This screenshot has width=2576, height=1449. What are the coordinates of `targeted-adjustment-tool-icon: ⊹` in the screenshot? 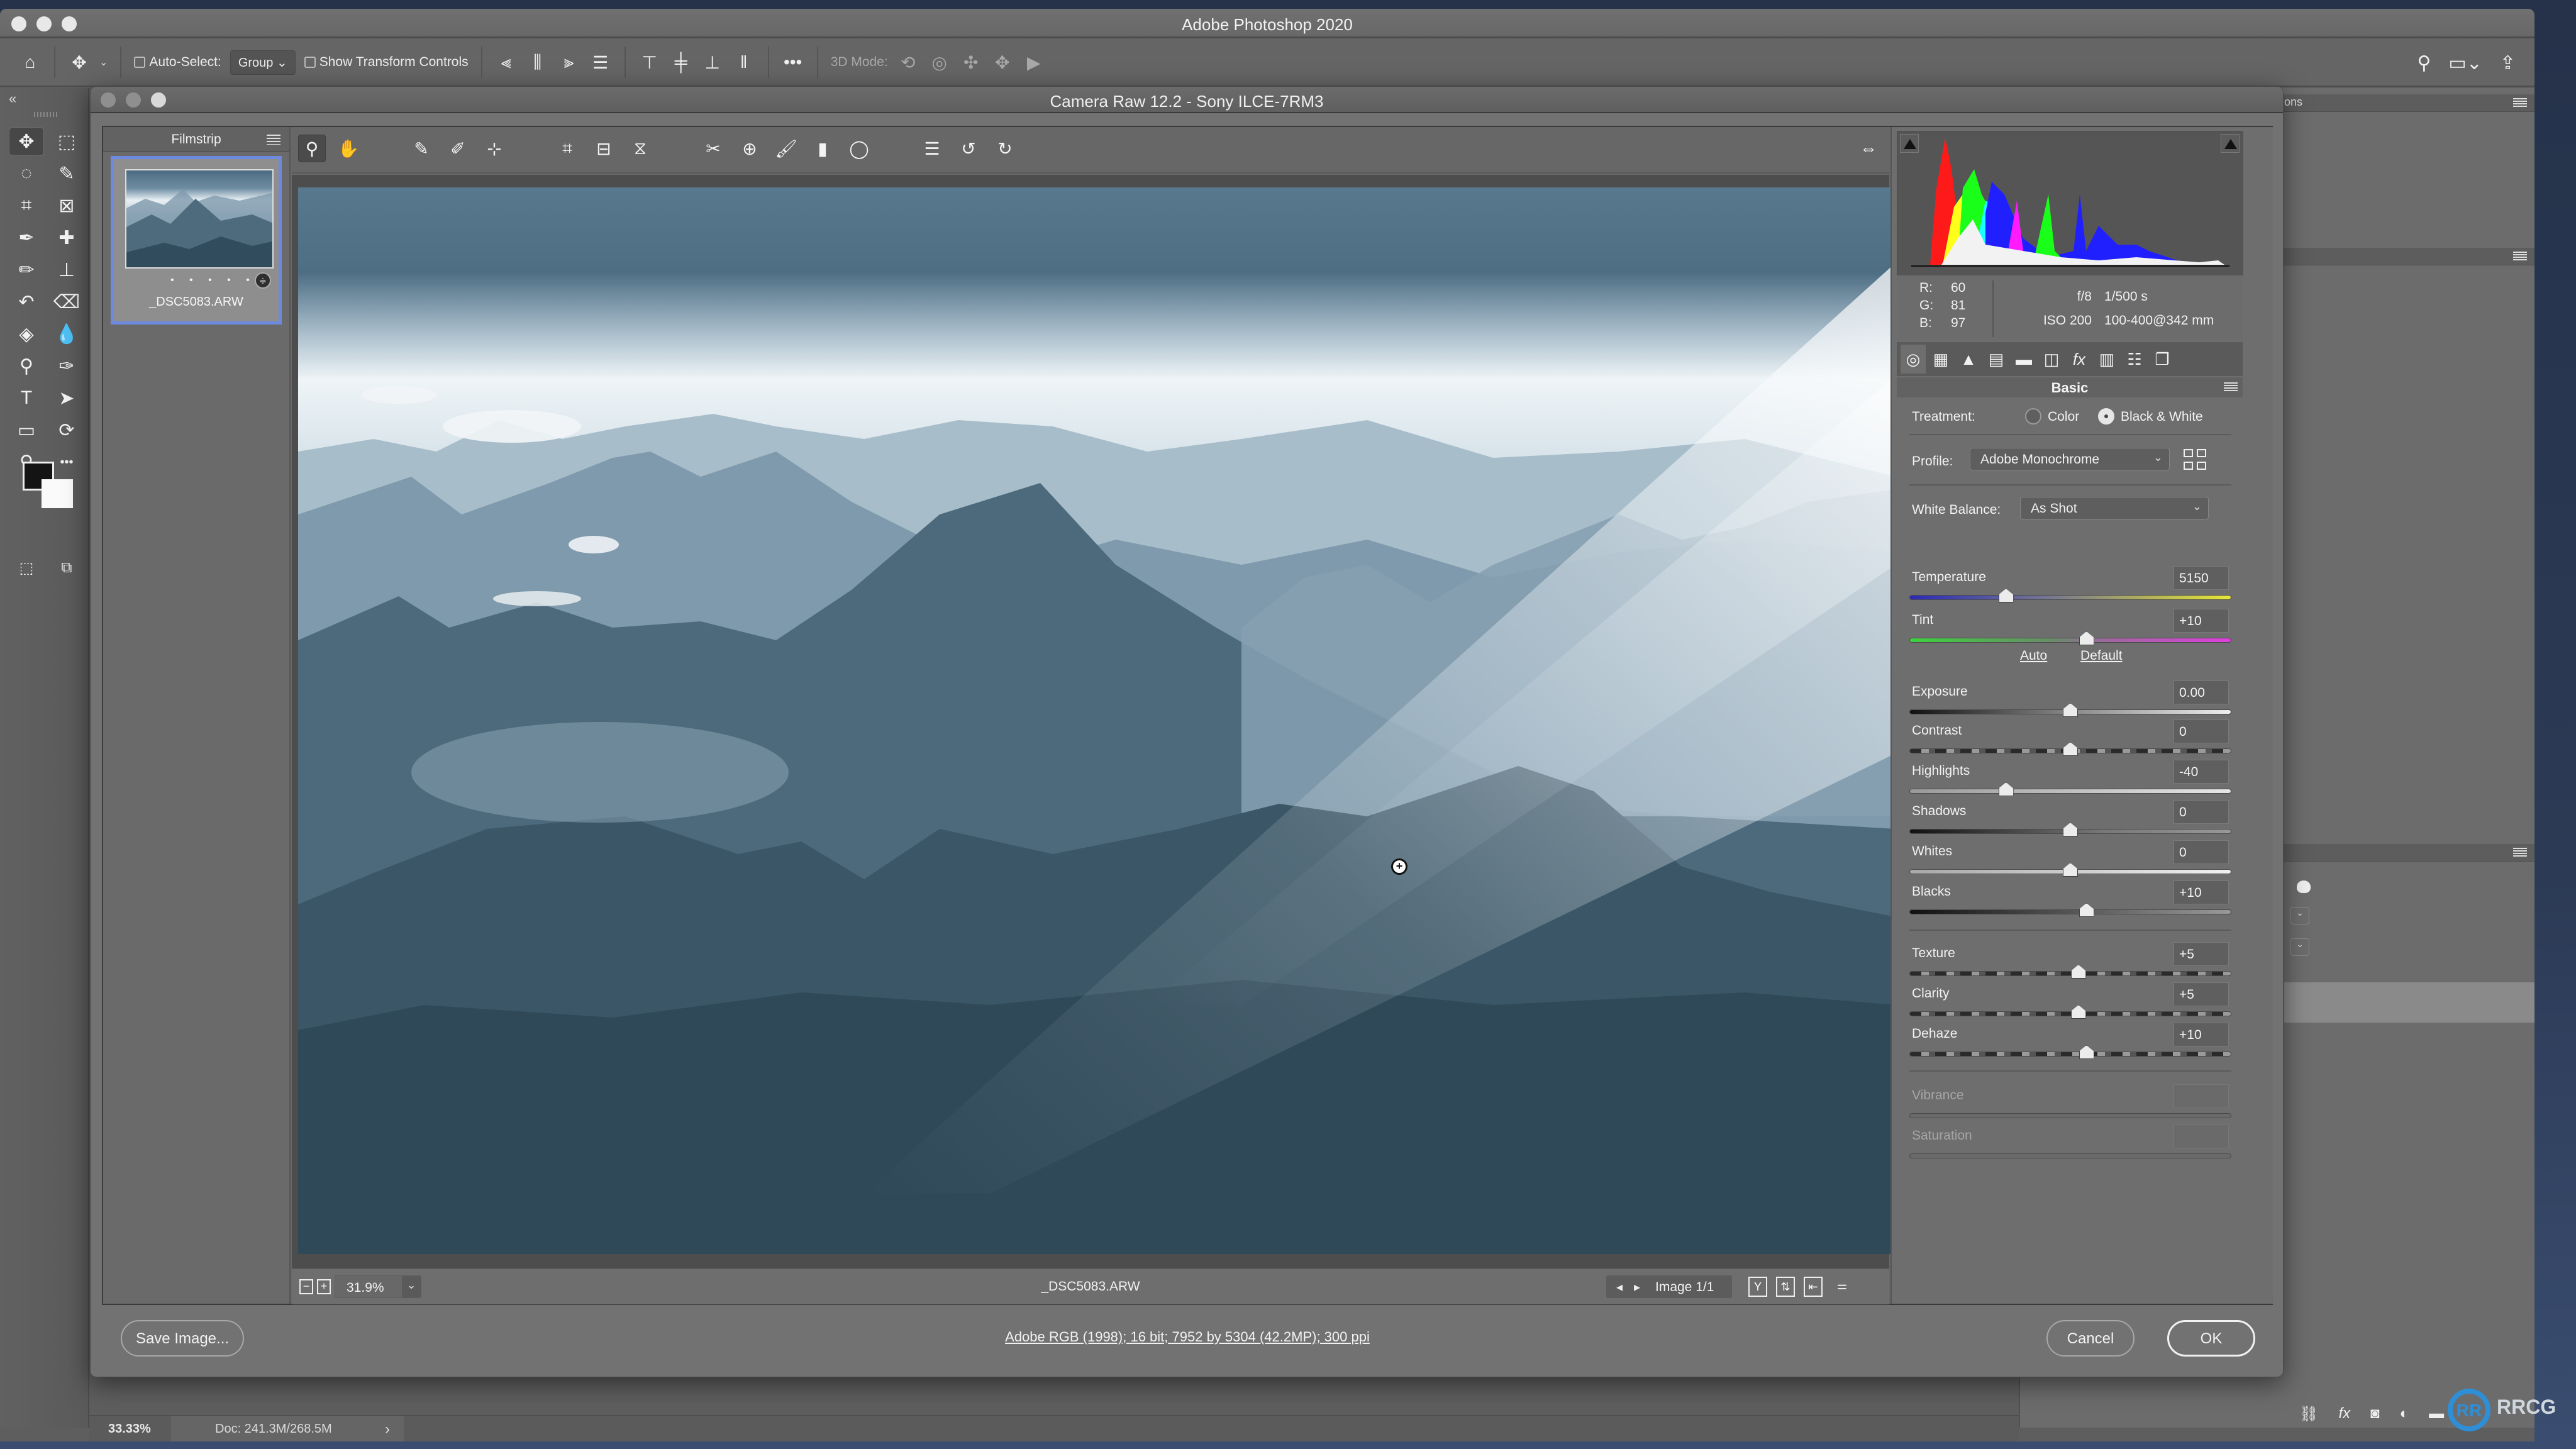 It's located at (494, 148).